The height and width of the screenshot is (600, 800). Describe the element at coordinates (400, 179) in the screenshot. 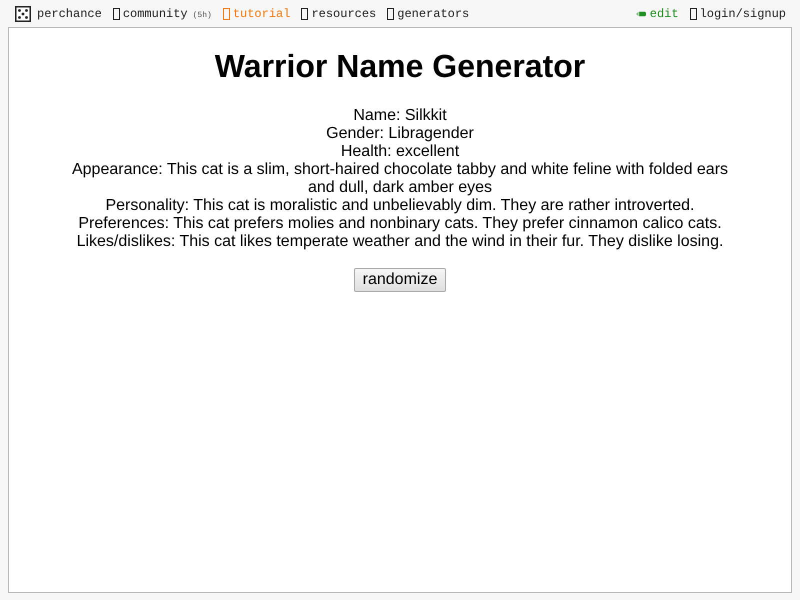

I see `output-line: Appearance: This cat is a slim, short-haired chocolate tabby and white feline with folded ears and dull, dark amber eyes` at that location.